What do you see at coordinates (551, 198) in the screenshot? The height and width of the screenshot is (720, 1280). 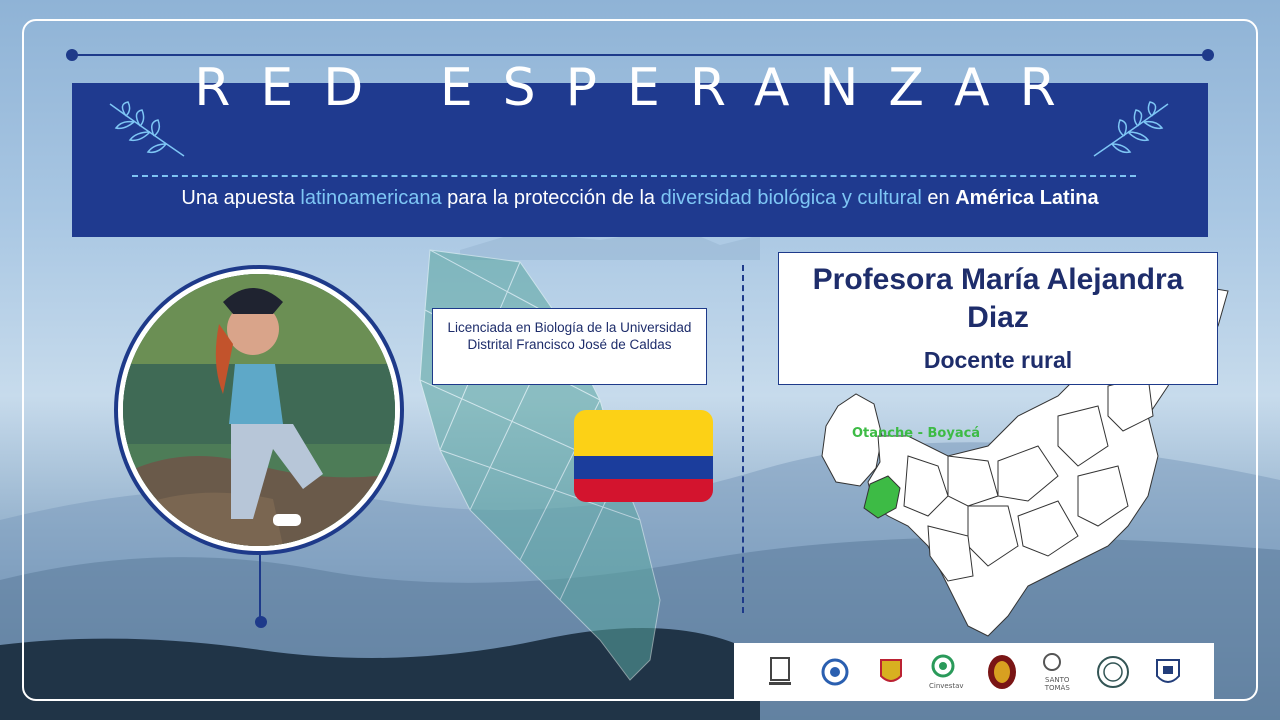 I see `subtitle-text: para la protección de la` at bounding box center [551, 198].